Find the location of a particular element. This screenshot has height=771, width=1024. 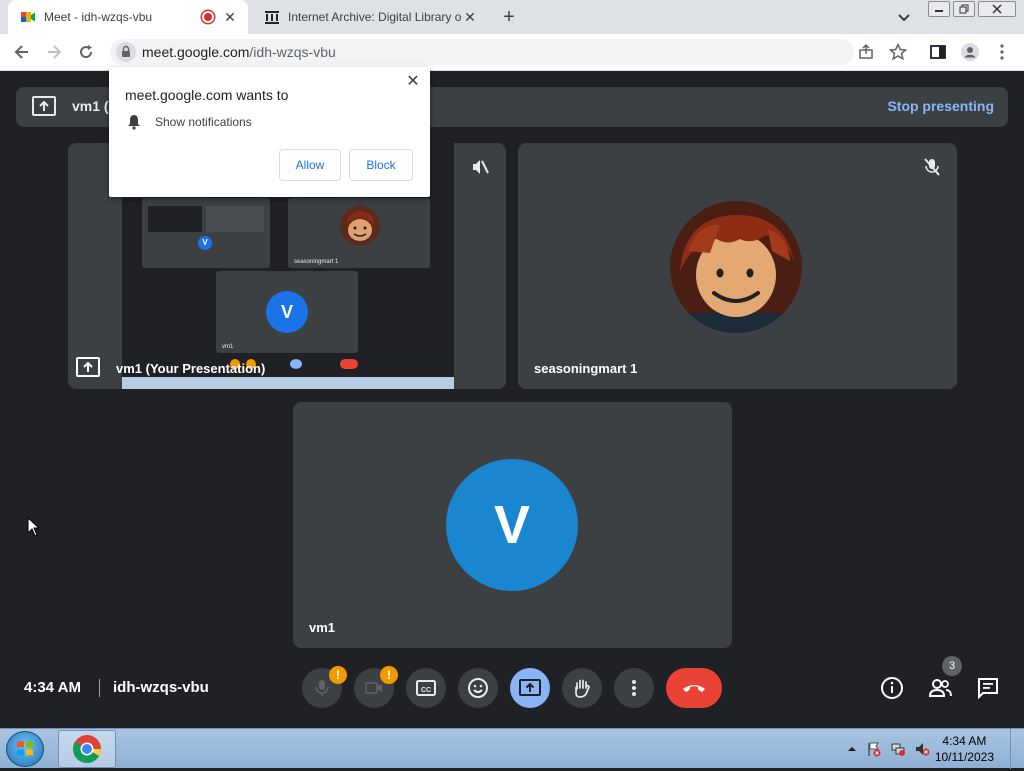

mini-tile-seasoningmart: seasoningmart 1 is located at coordinates (359, 233).